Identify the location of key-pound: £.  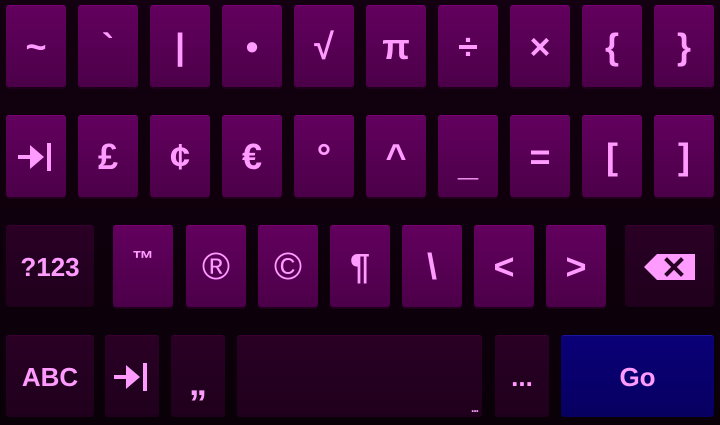
(108, 156).